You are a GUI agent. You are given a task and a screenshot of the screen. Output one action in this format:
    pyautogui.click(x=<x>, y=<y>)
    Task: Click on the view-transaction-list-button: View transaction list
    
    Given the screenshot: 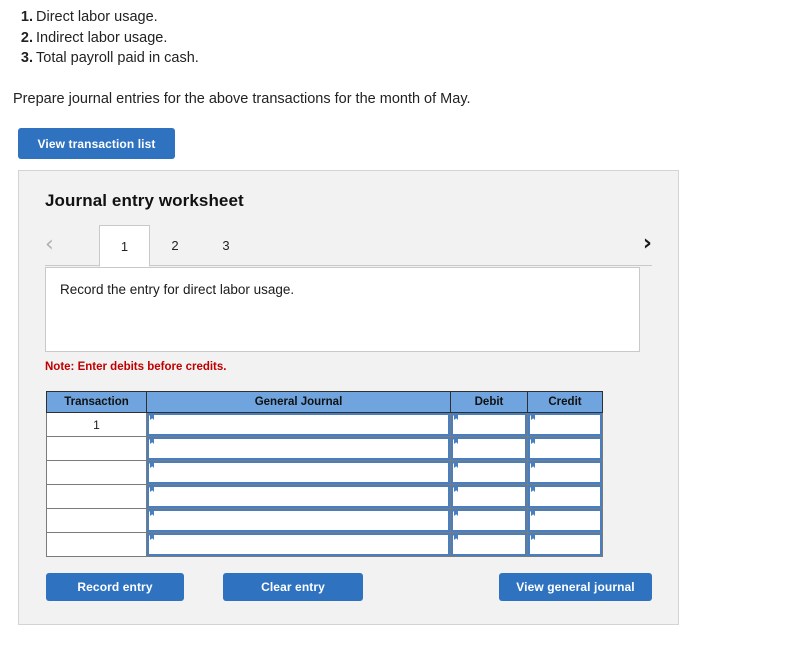 What is the action you would take?
    pyautogui.click(x=96, y=143)
    